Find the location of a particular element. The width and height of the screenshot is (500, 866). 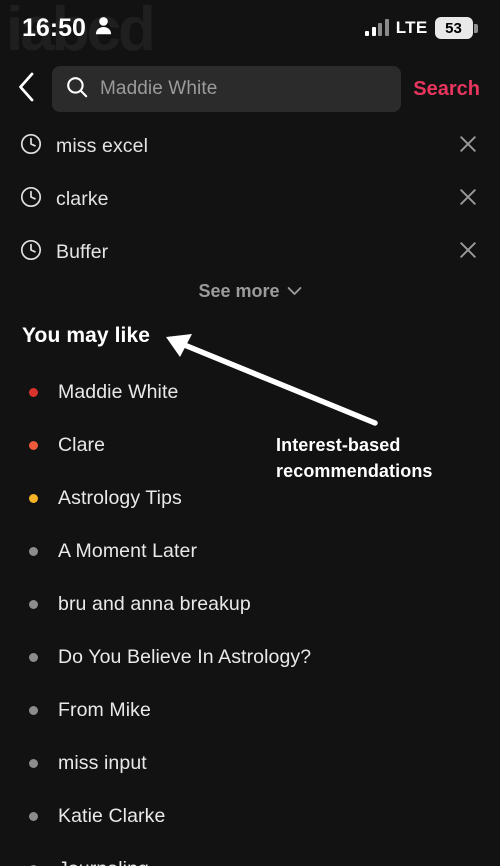

recommendation-label: Astrology Tips is located at coordinates (120, 498).